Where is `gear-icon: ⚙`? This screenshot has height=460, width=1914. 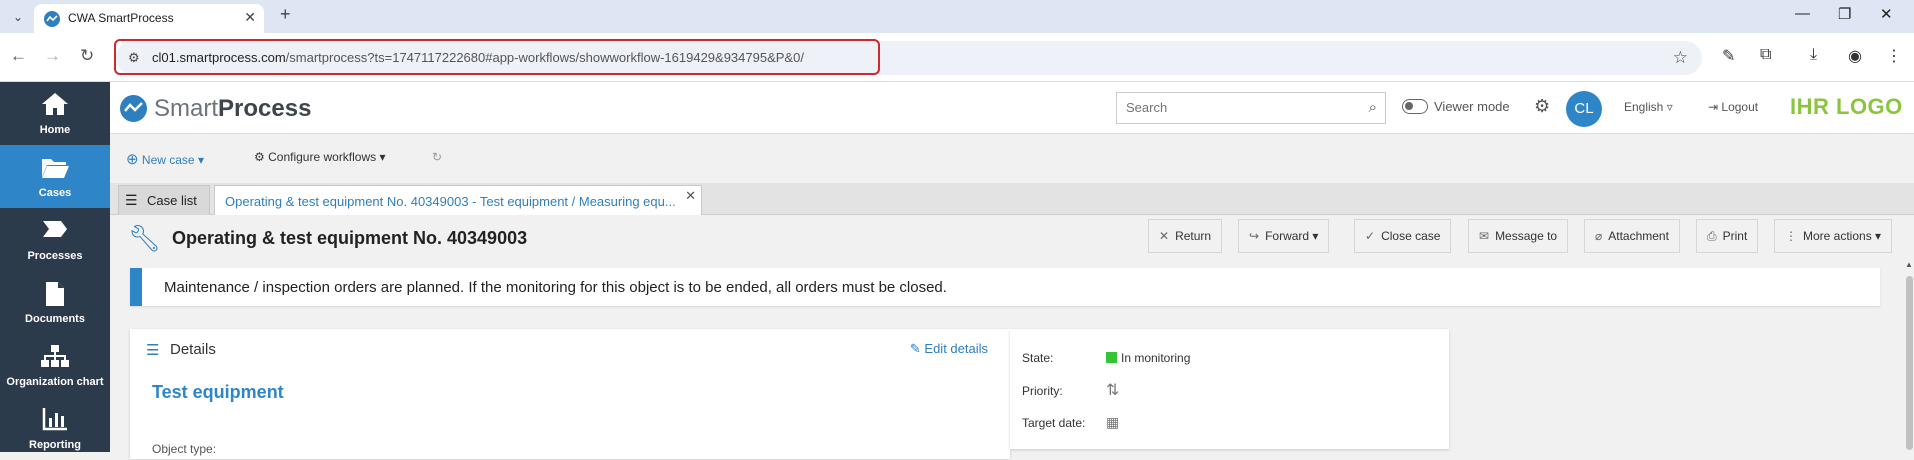 gear-icon: ⚙ is located at coordinates (1542, 106).